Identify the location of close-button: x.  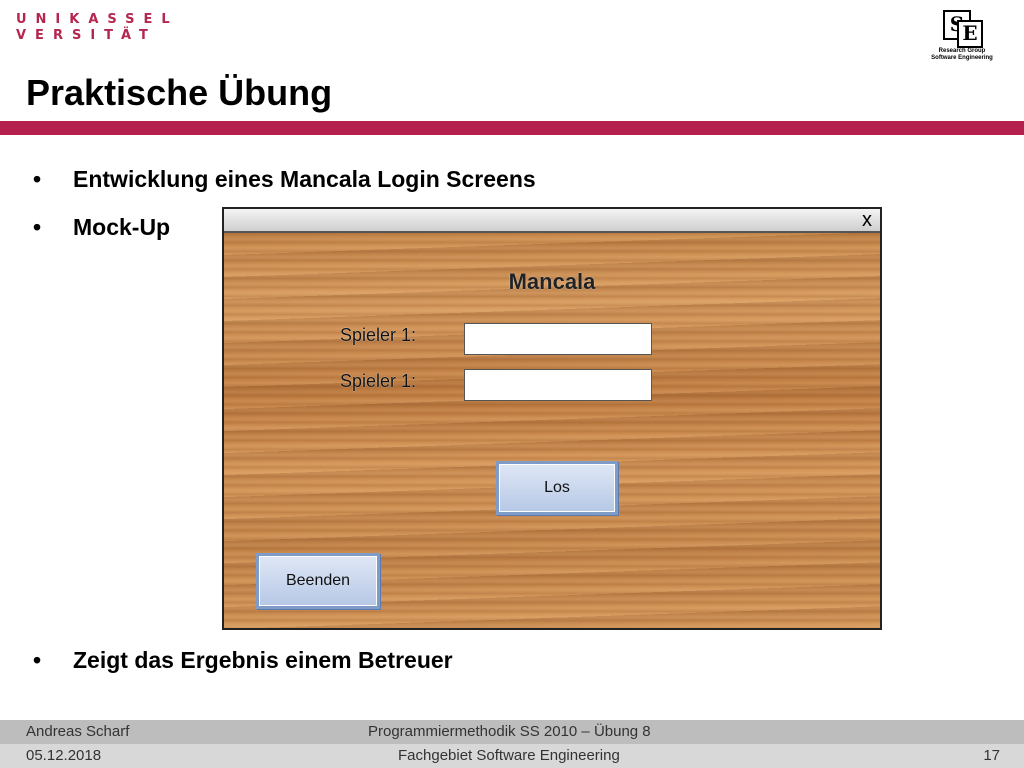
(867, 220).